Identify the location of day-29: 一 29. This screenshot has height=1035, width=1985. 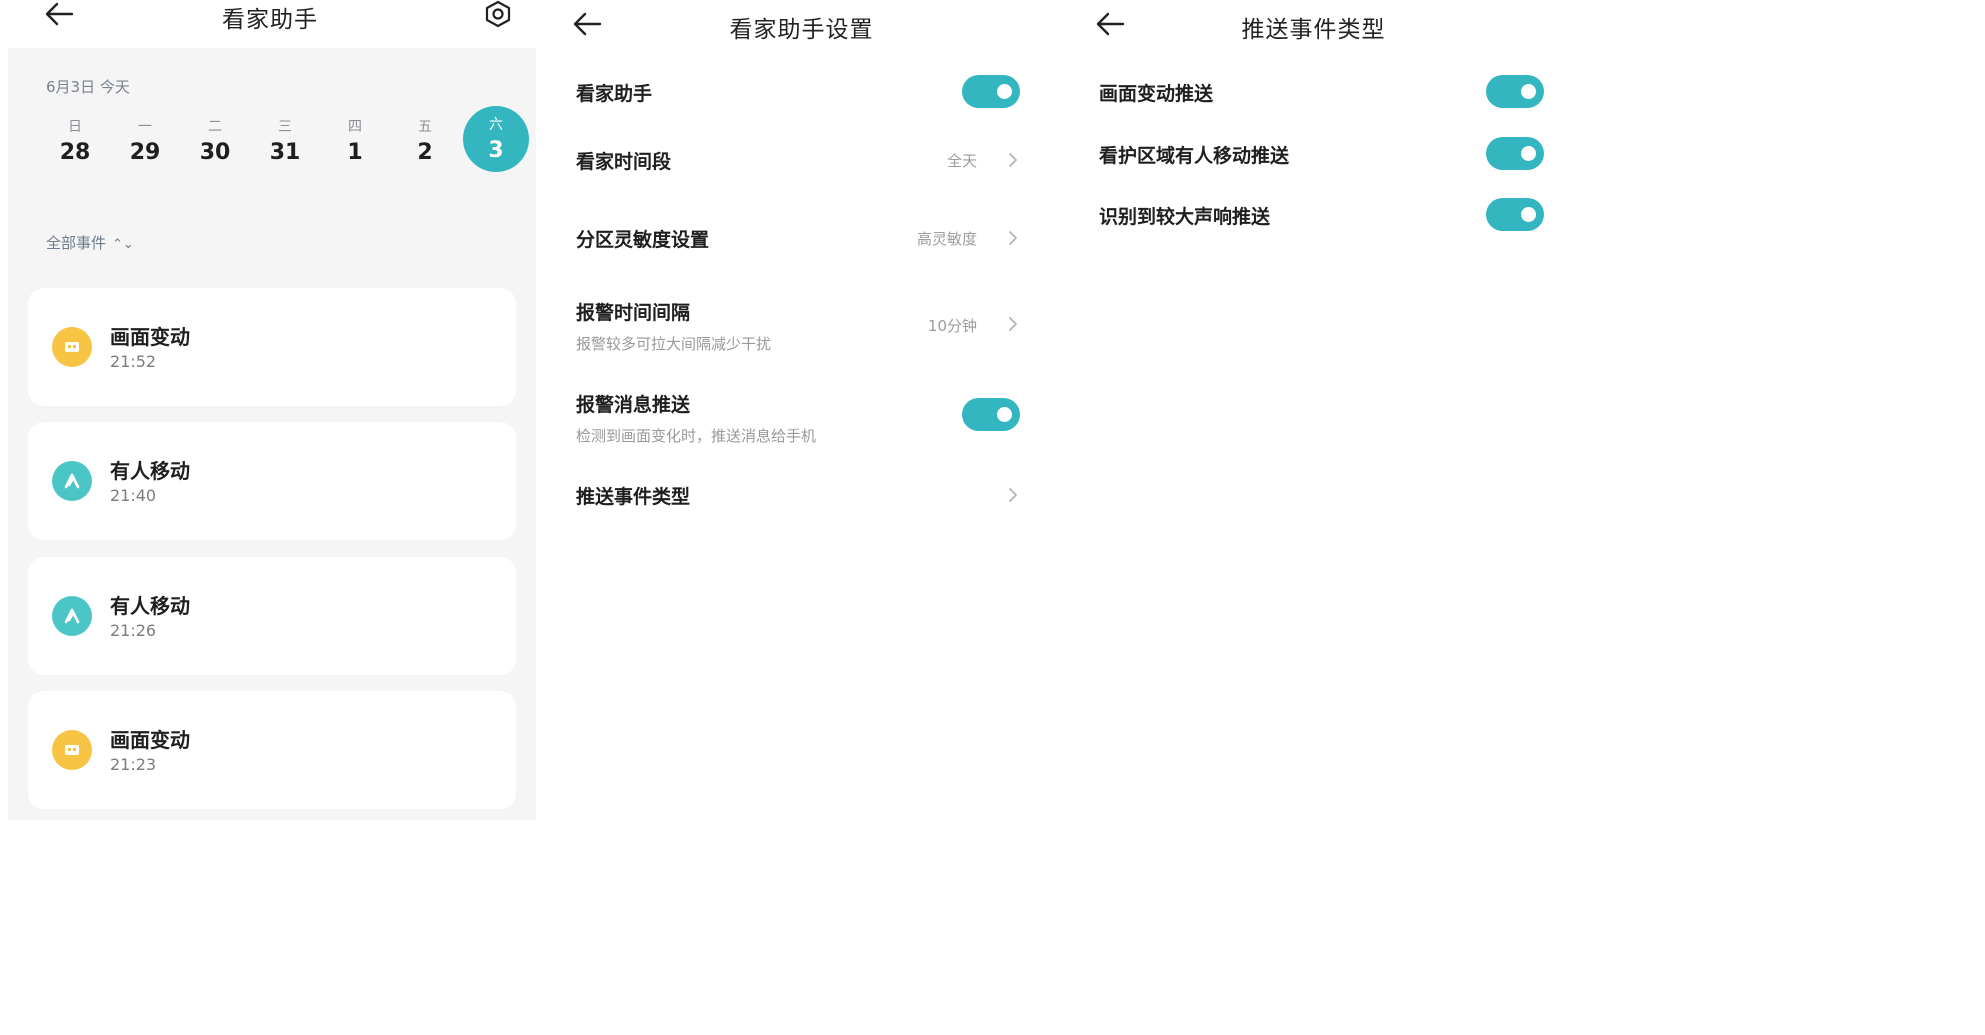
(145, 141).